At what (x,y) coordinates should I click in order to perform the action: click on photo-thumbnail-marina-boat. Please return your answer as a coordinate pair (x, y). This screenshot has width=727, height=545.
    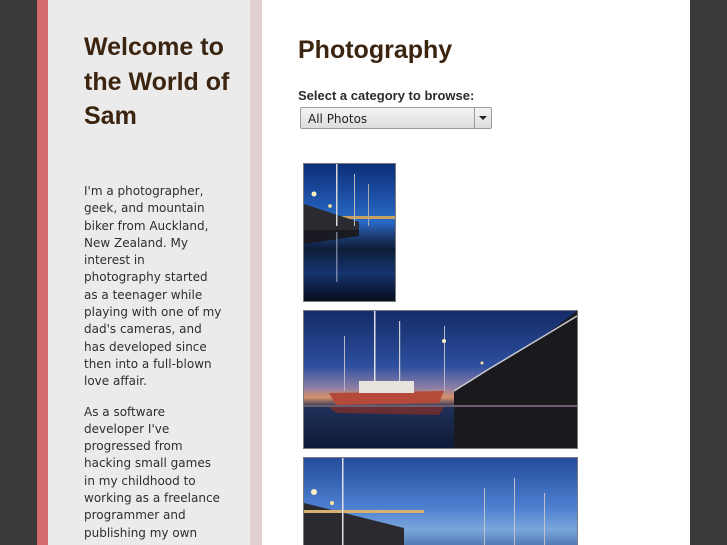
    Looking at the image, I should click on (440, 379).